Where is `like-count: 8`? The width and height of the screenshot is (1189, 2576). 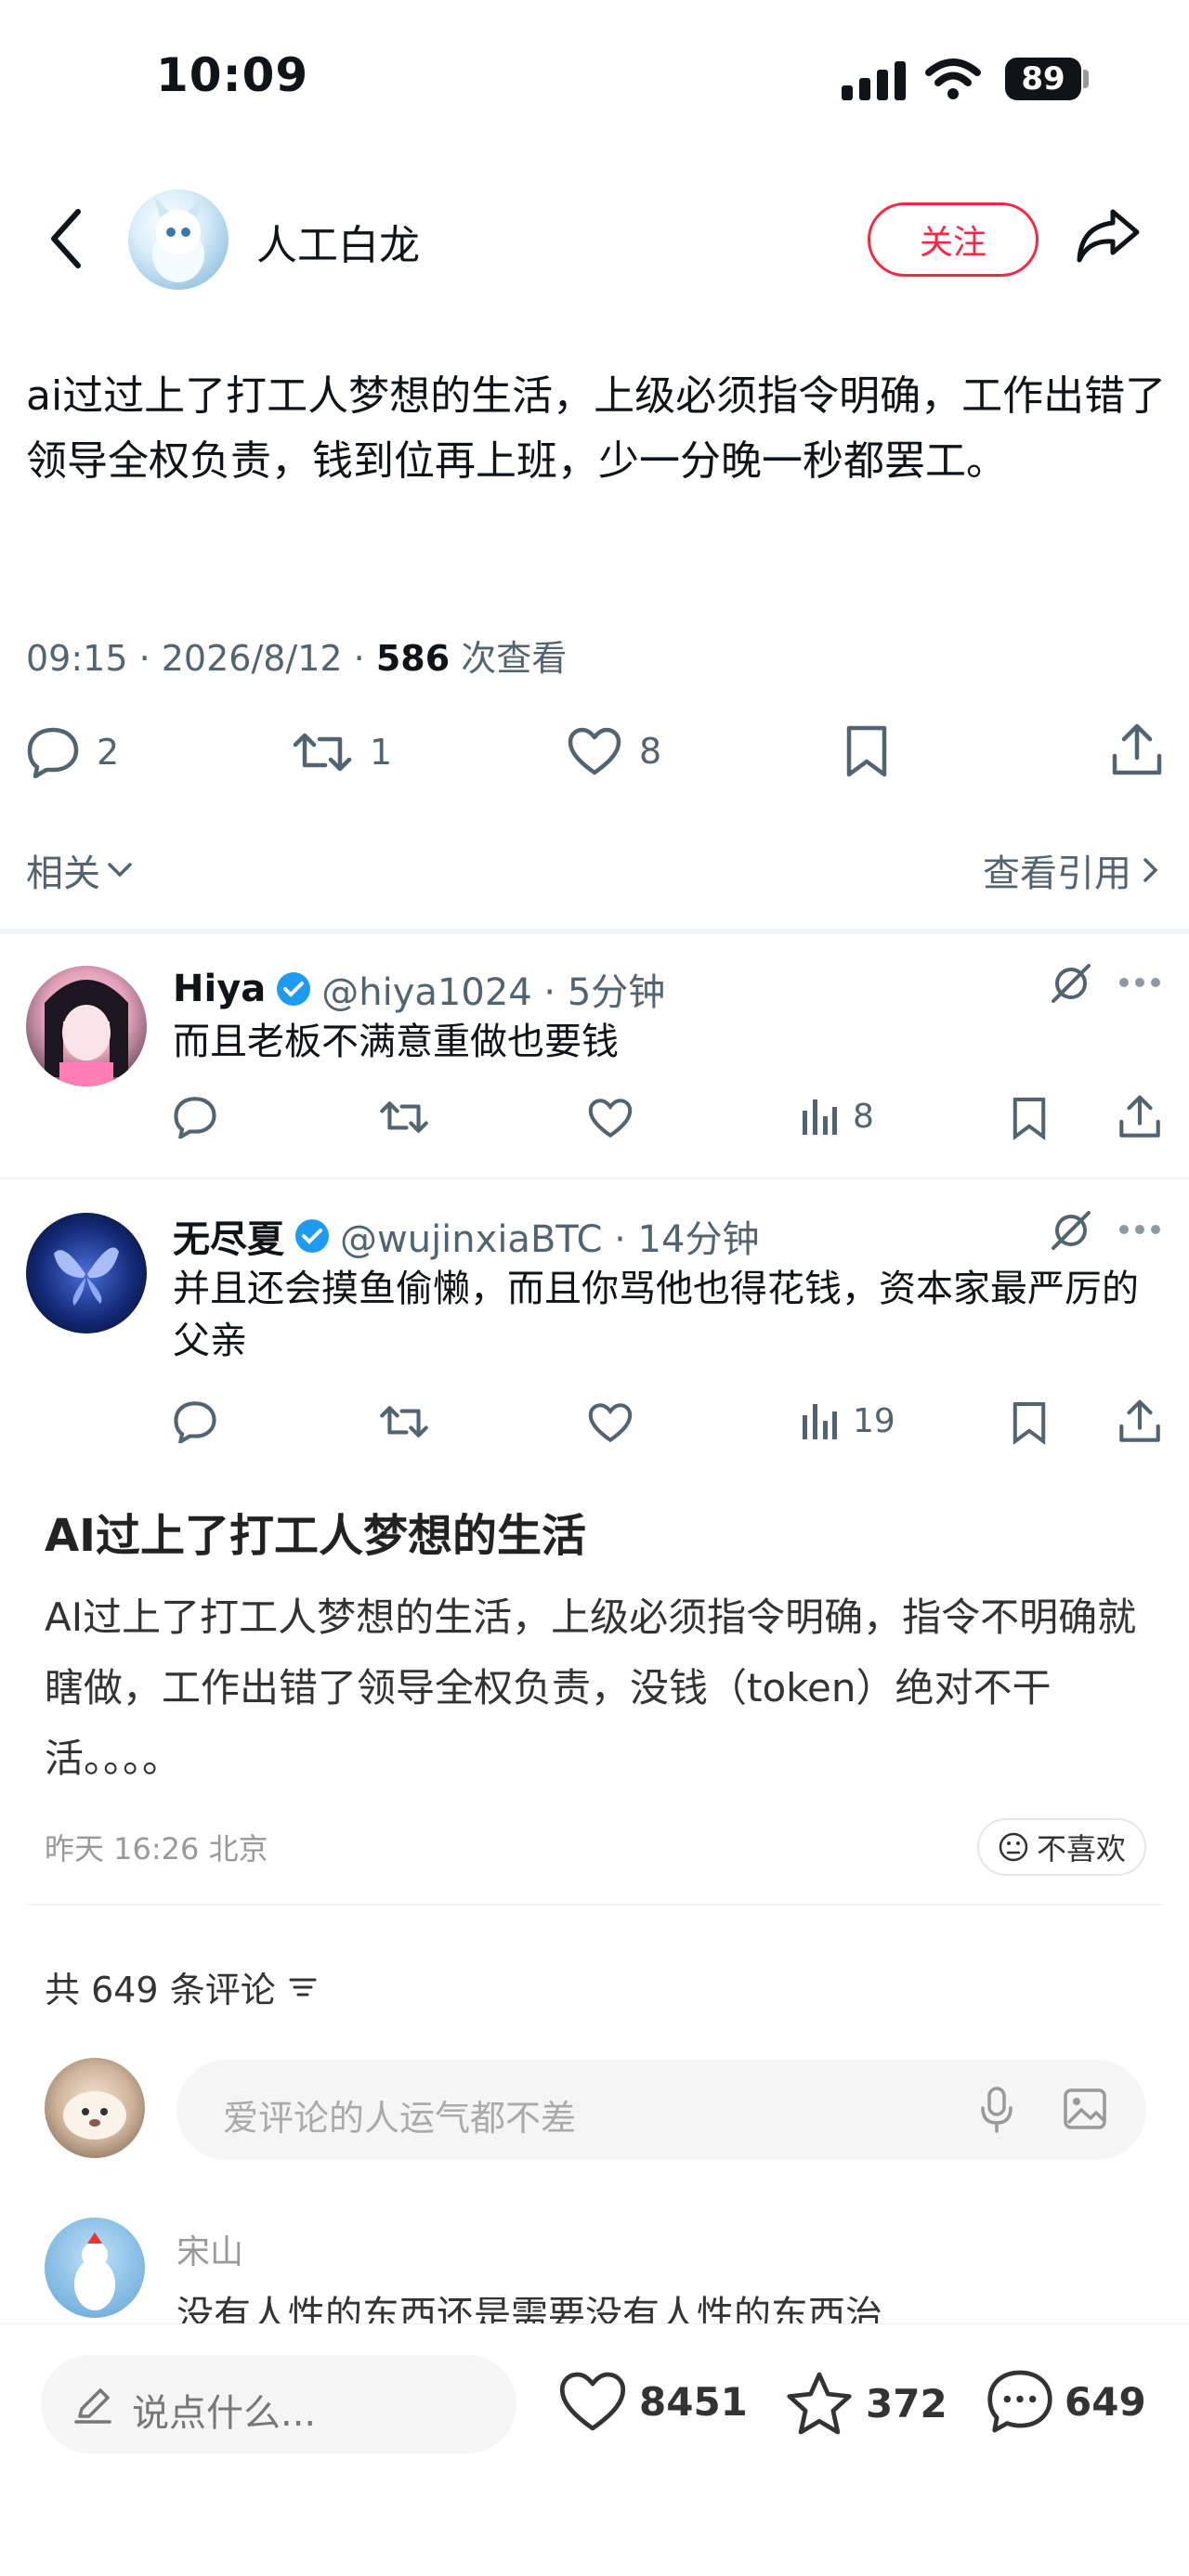
like-count: 8 is located at coordinates (650, 751).